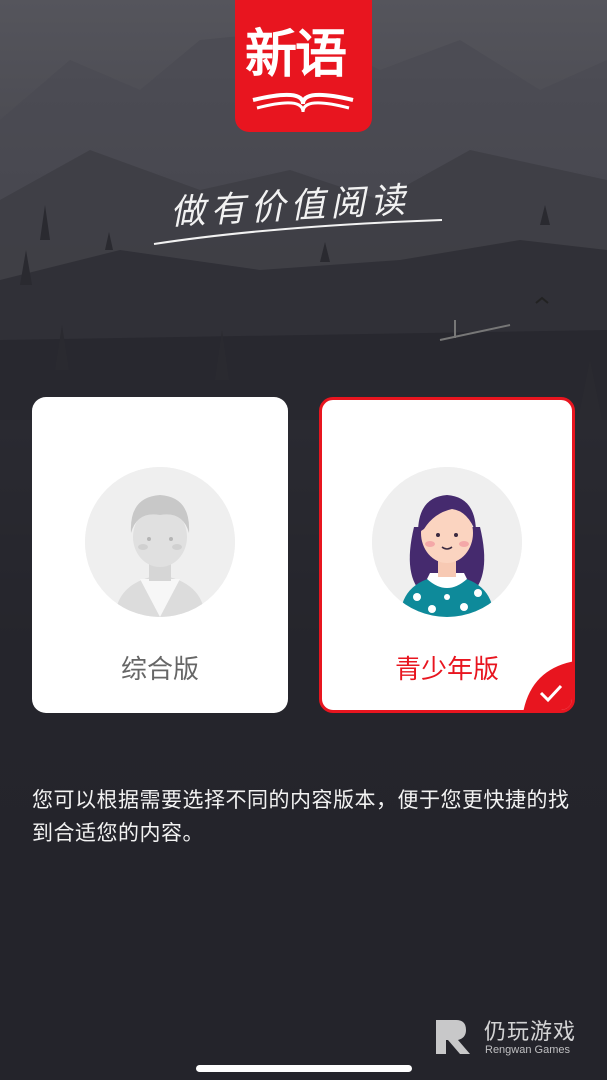 This screenshot has width=607, height=1080. I want to click on watermark-title: 仍玩游戏, so click(530, 1032).